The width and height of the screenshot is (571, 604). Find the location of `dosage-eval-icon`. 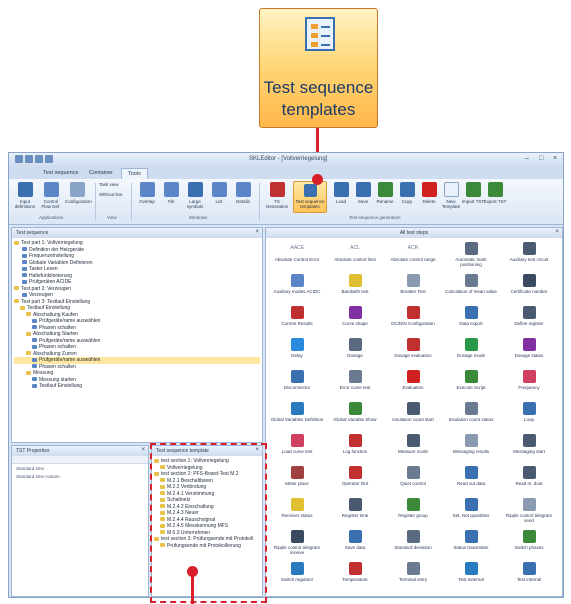

dosage-eval-icon is located at coordinates (413, 344).